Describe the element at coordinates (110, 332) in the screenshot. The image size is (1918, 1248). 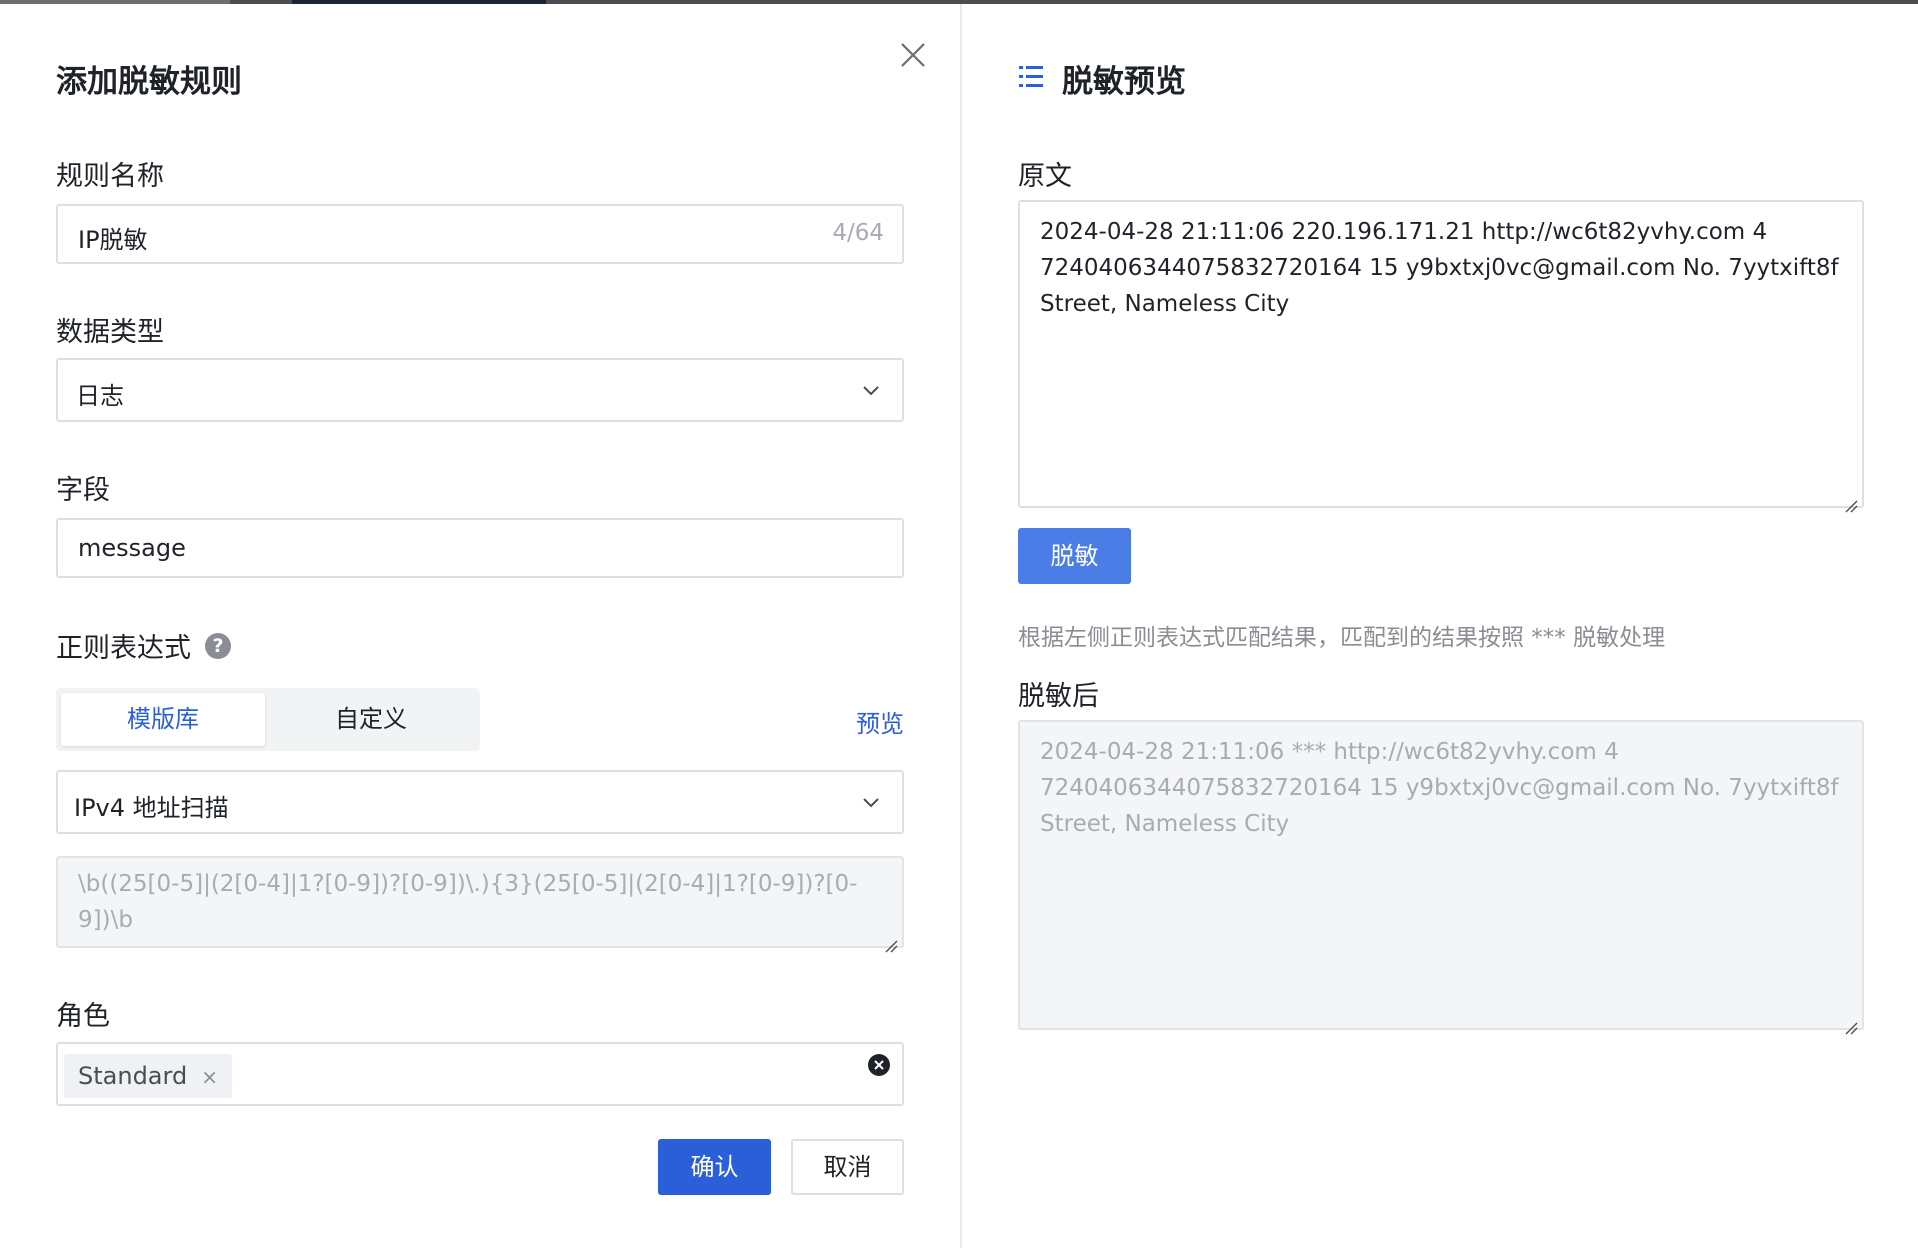
I see `data-type-label: 数据类型` at that location.